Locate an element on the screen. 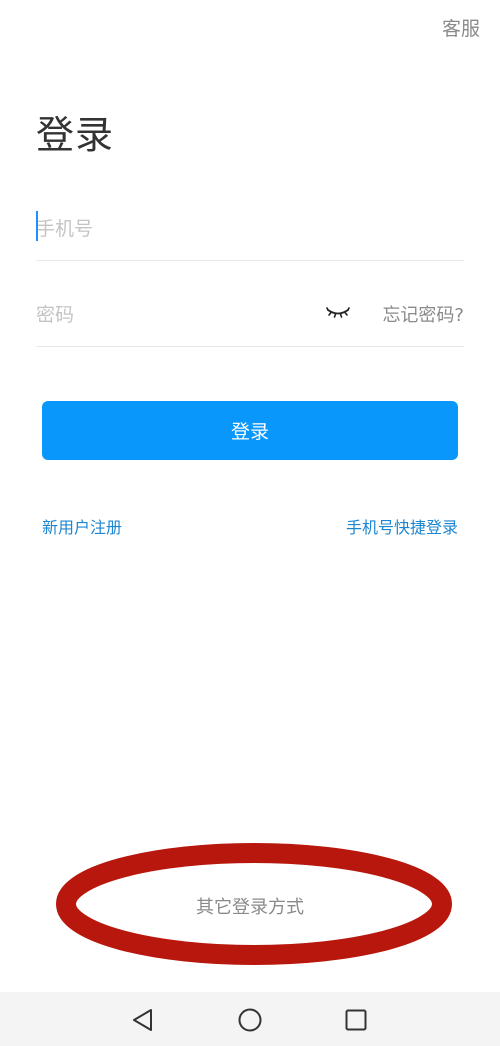 The height and width of the screenshot is (1046, 500). phone-input is located at coordinates (246, 229).